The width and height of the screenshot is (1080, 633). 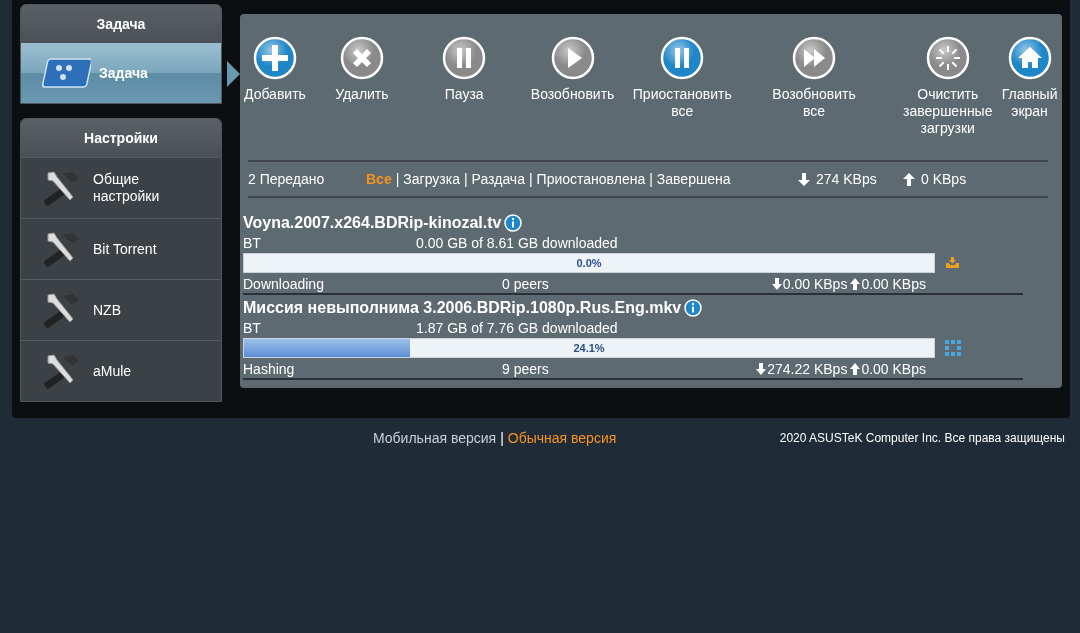 I want to click on sidebar-item: Задача, so click(x=121, y=73).